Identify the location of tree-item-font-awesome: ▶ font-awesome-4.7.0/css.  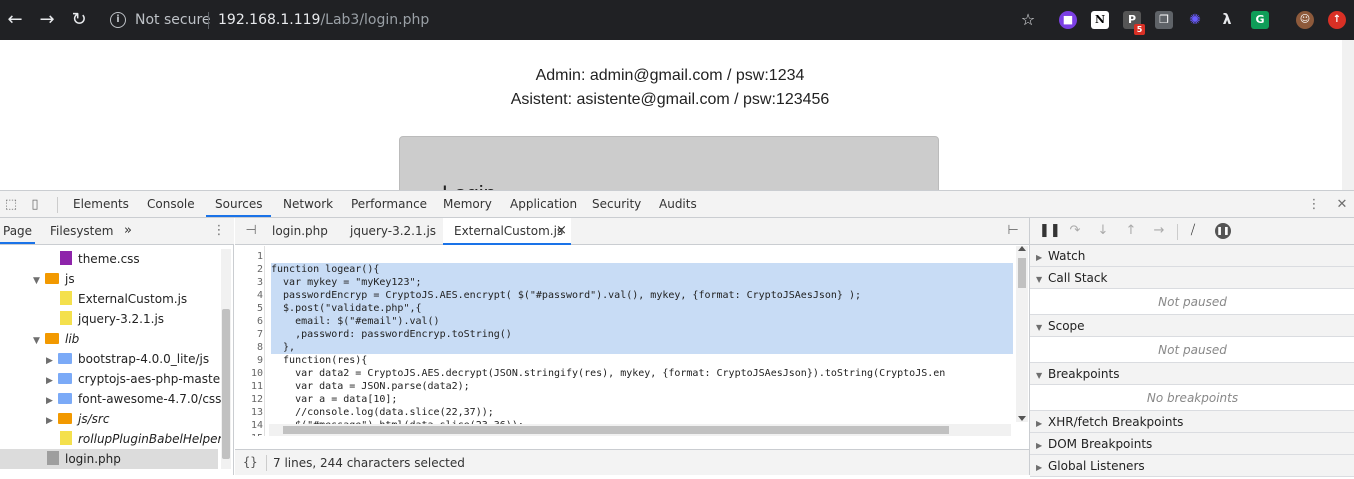
(133, 399).